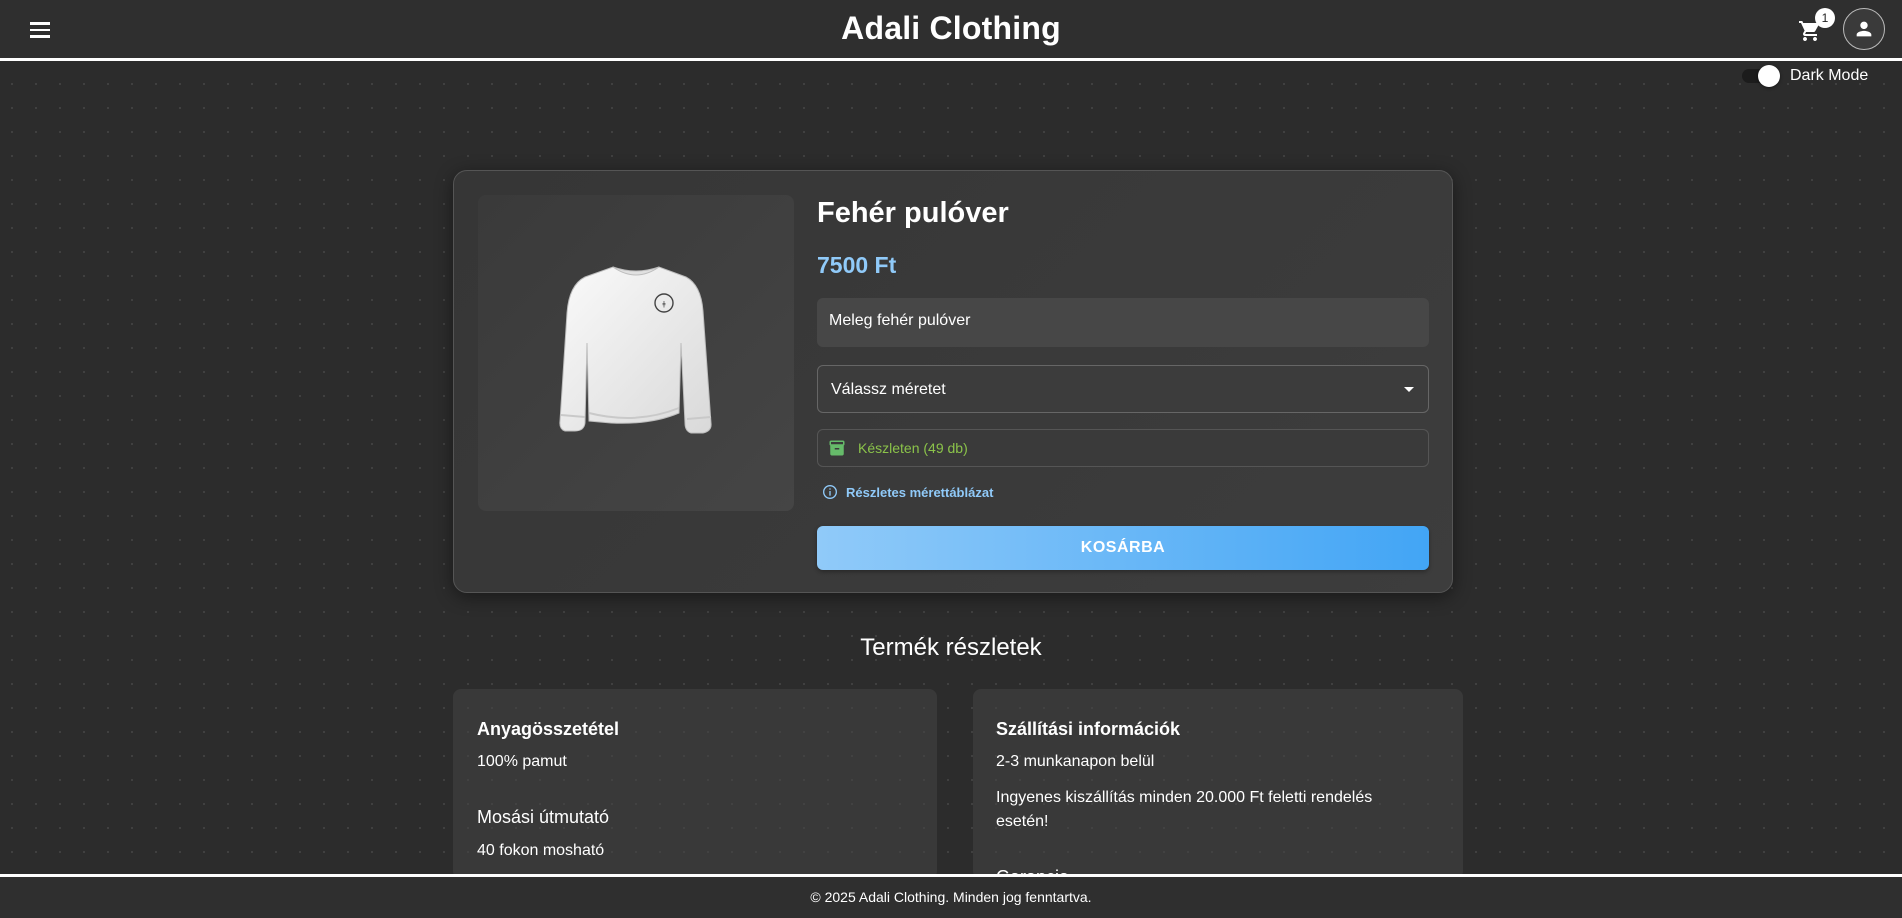  Describe the element at coordinates (1123, 322) in the screenshot. I see `product-description: Meleg fehér pulóver` at that location.